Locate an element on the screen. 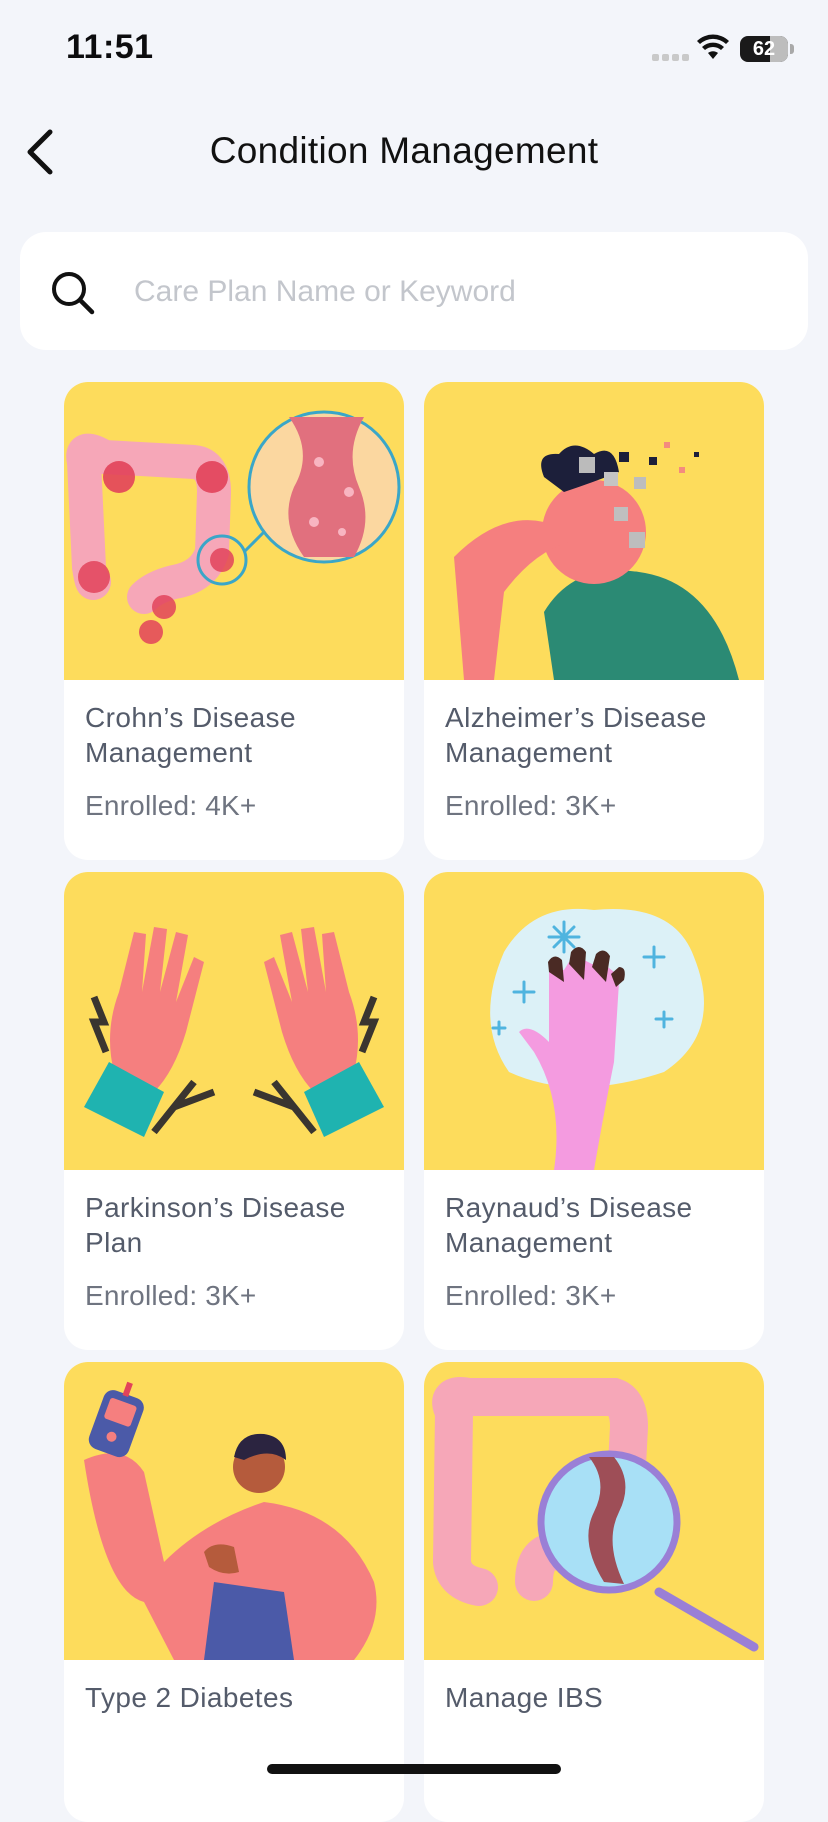 The width and height of the screenshot is (828, 1822). cellular-signal-icon is located at coordinates (670, 57).